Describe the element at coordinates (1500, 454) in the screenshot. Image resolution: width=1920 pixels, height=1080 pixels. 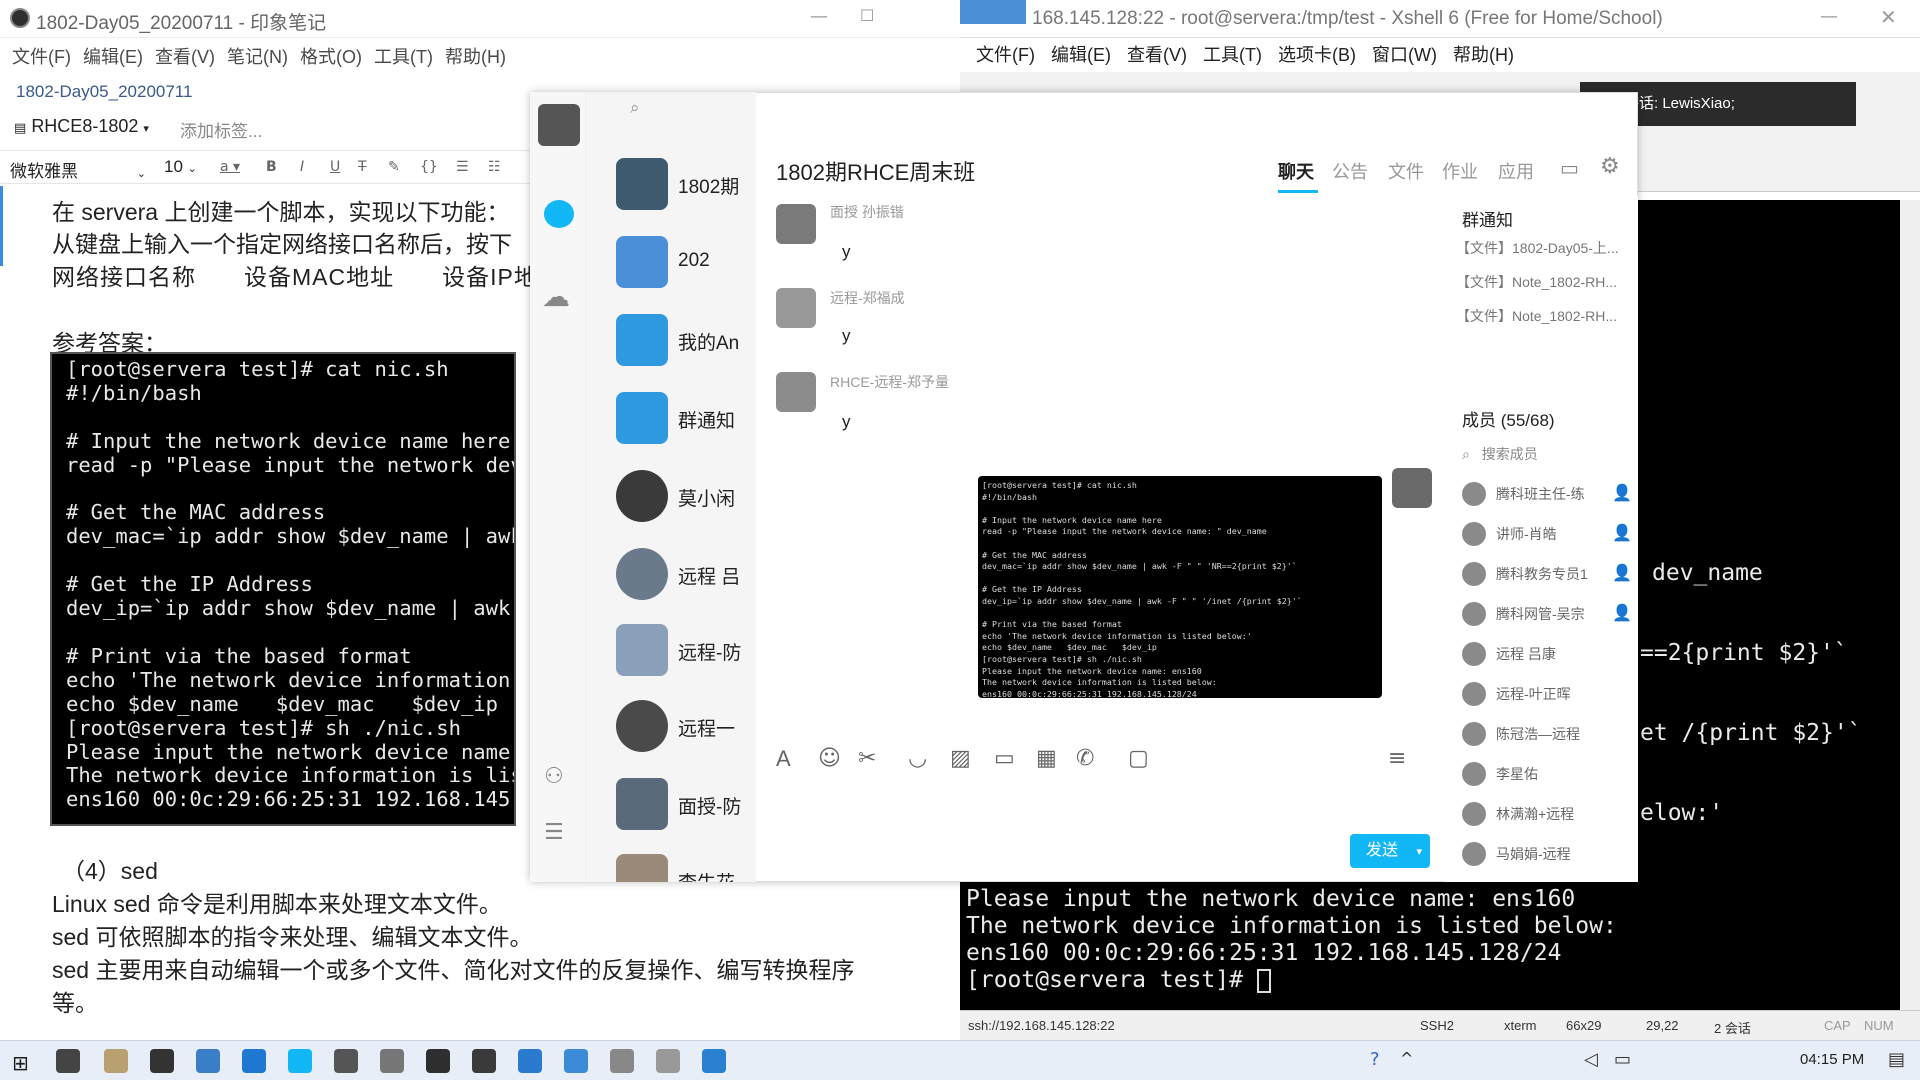
I see `member-search: ⌕ 搜索成员` at that location.